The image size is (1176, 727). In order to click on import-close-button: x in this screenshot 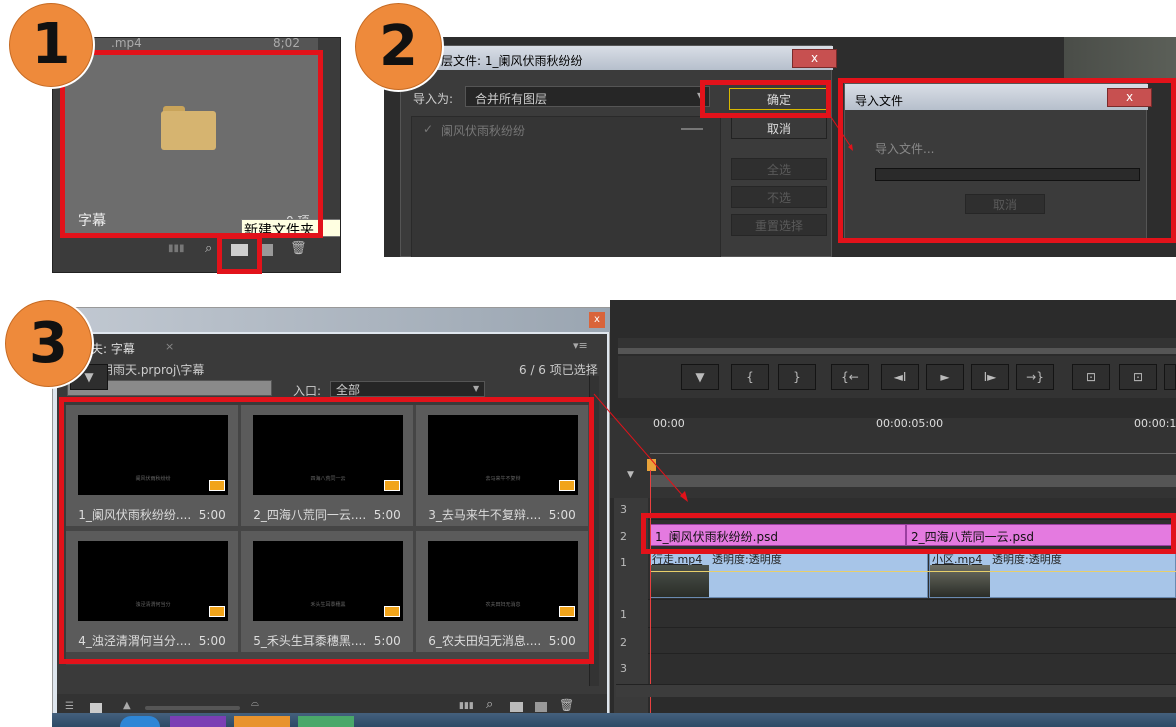, I will do `click(1129, 97)`.